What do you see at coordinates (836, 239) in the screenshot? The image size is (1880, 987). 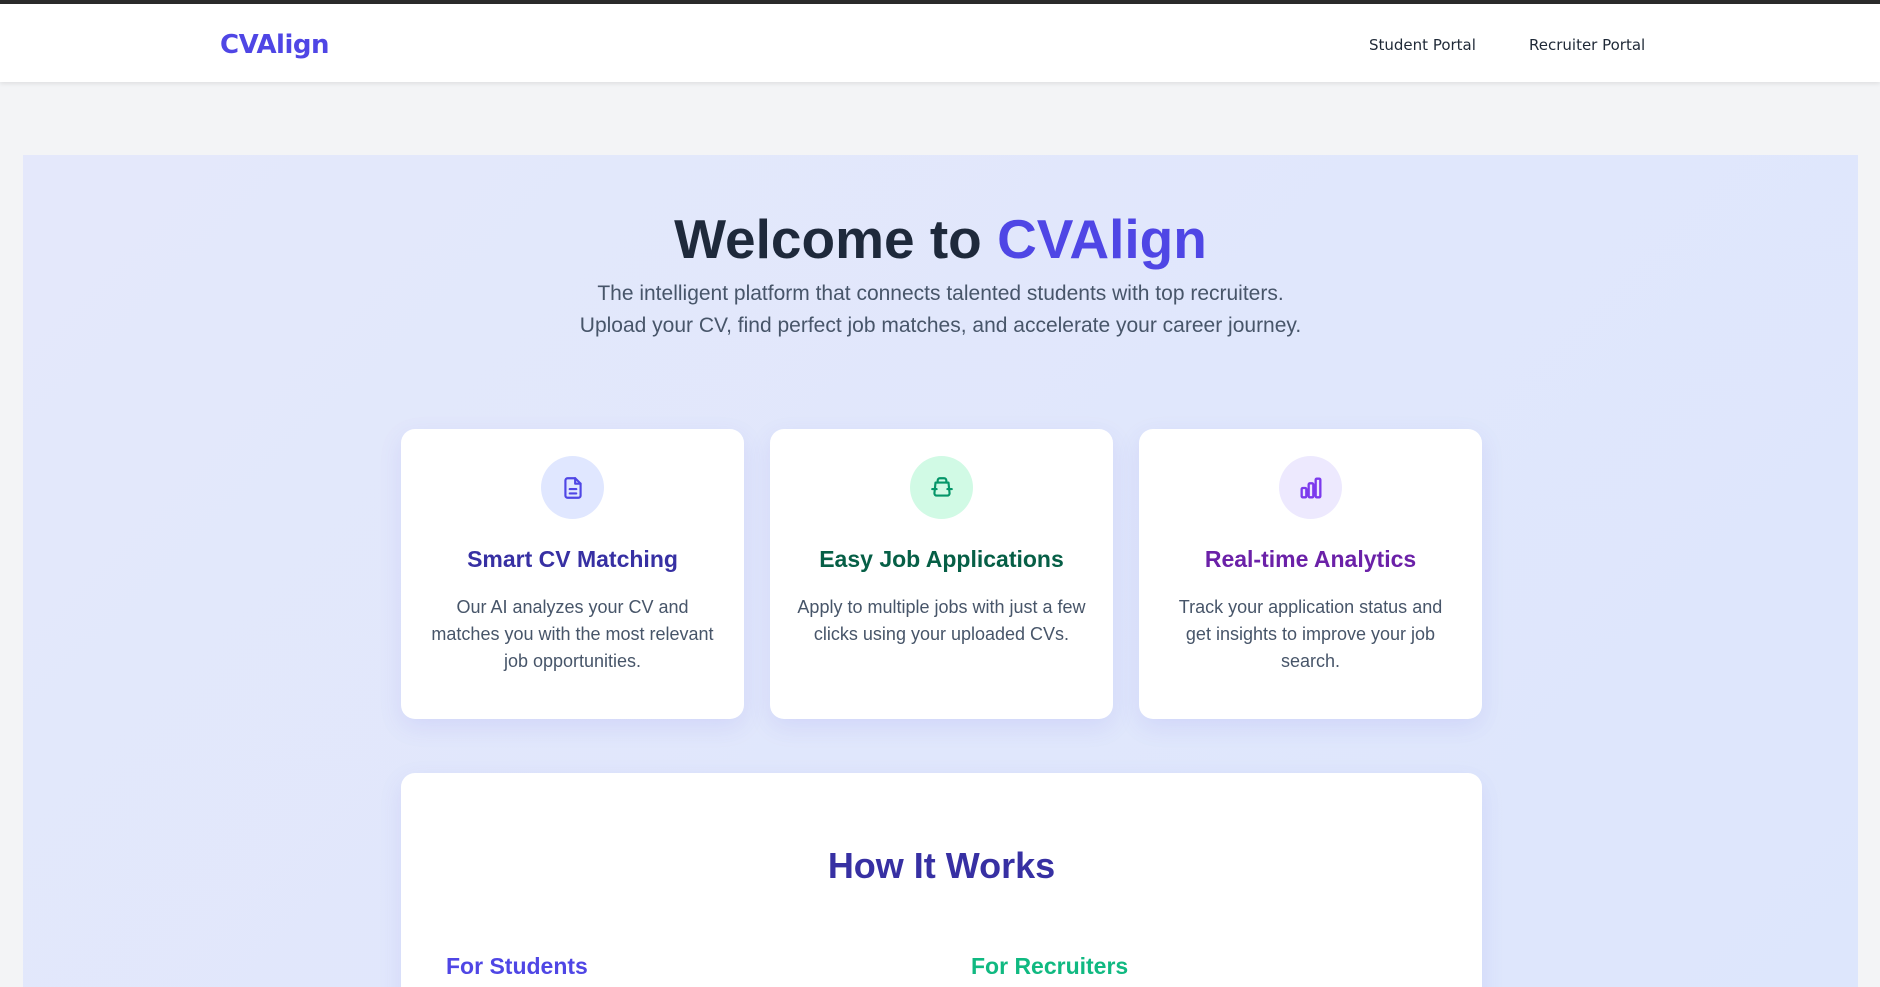 I see `hero-title-prefix: Welcome to` at bounding box center [836, 239].